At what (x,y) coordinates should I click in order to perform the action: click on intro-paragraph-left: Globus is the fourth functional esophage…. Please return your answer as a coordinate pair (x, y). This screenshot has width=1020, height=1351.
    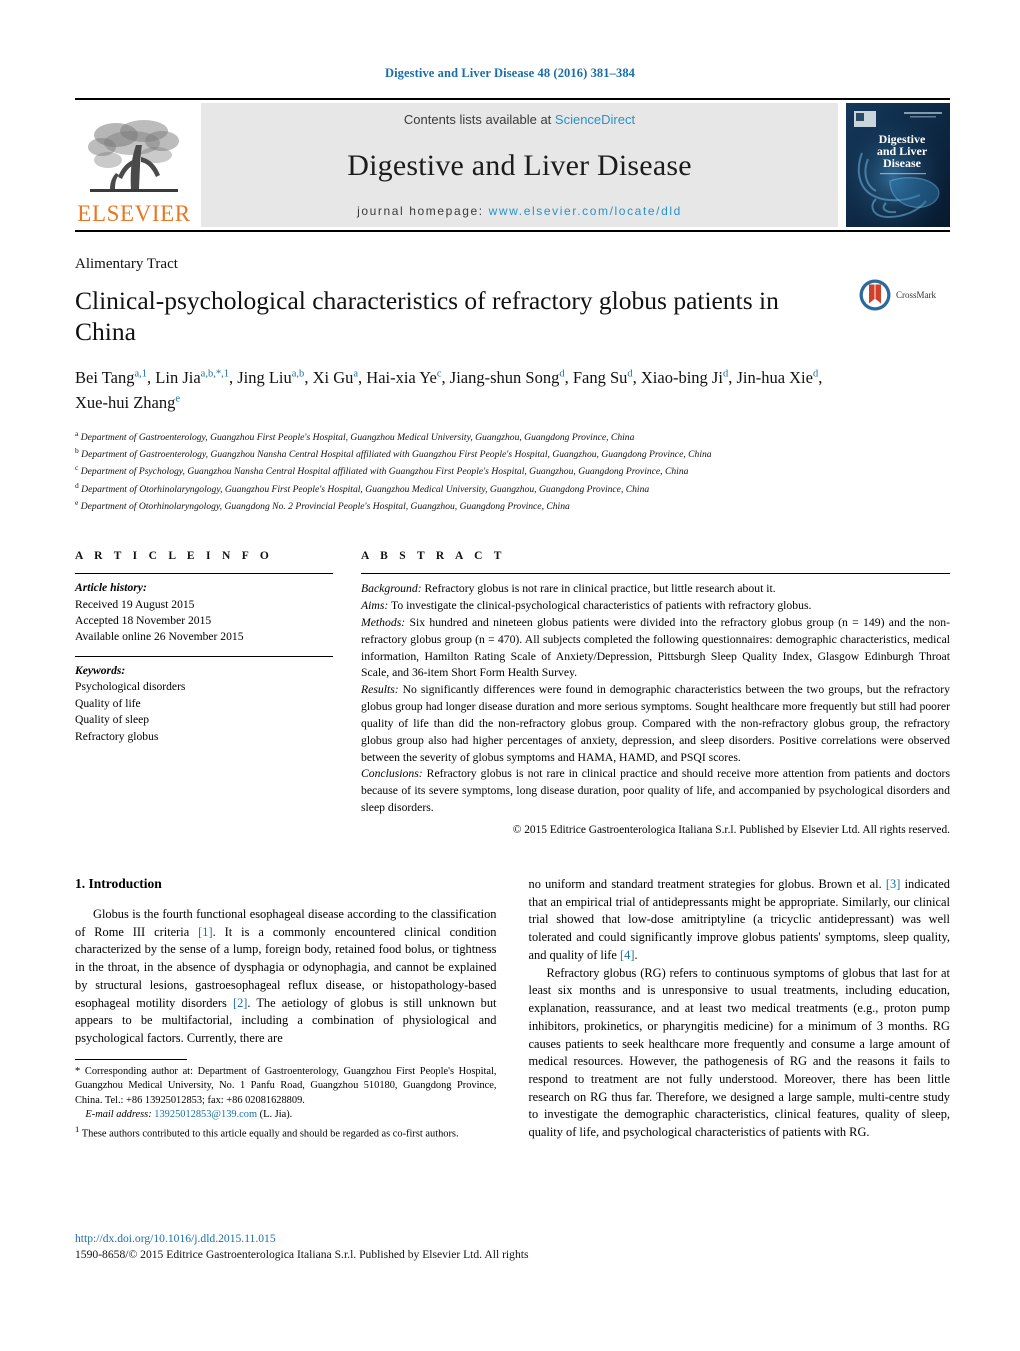
    Looking at the image, I should click on (286, 976).